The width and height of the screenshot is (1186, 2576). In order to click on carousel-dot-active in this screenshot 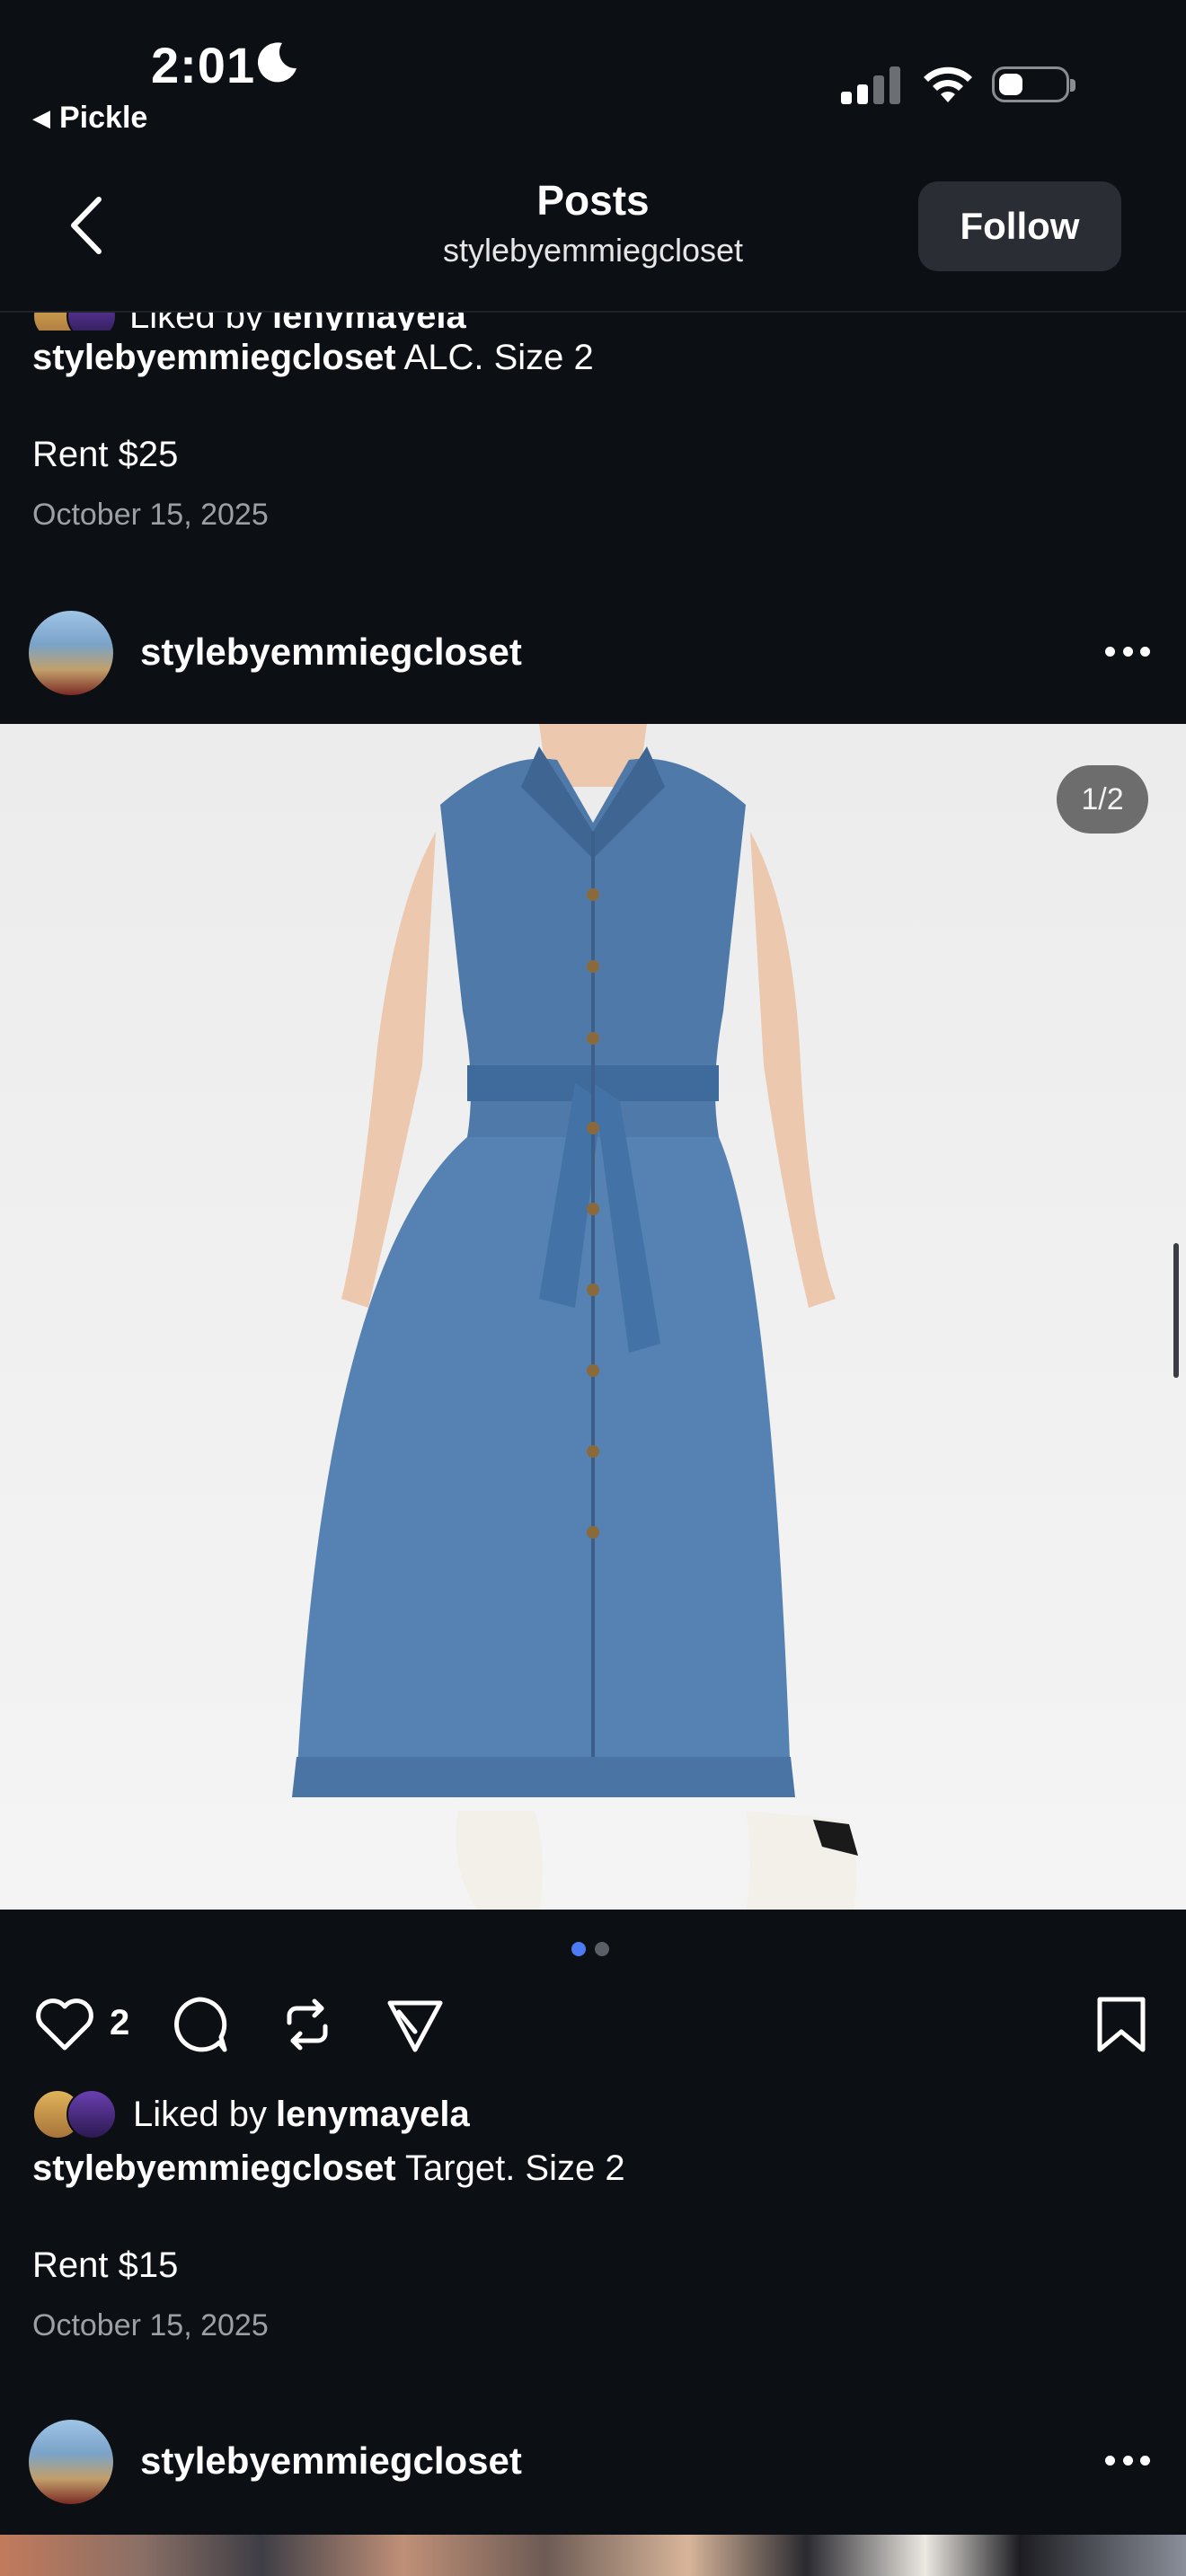, I will do `click(578, 1949)`.